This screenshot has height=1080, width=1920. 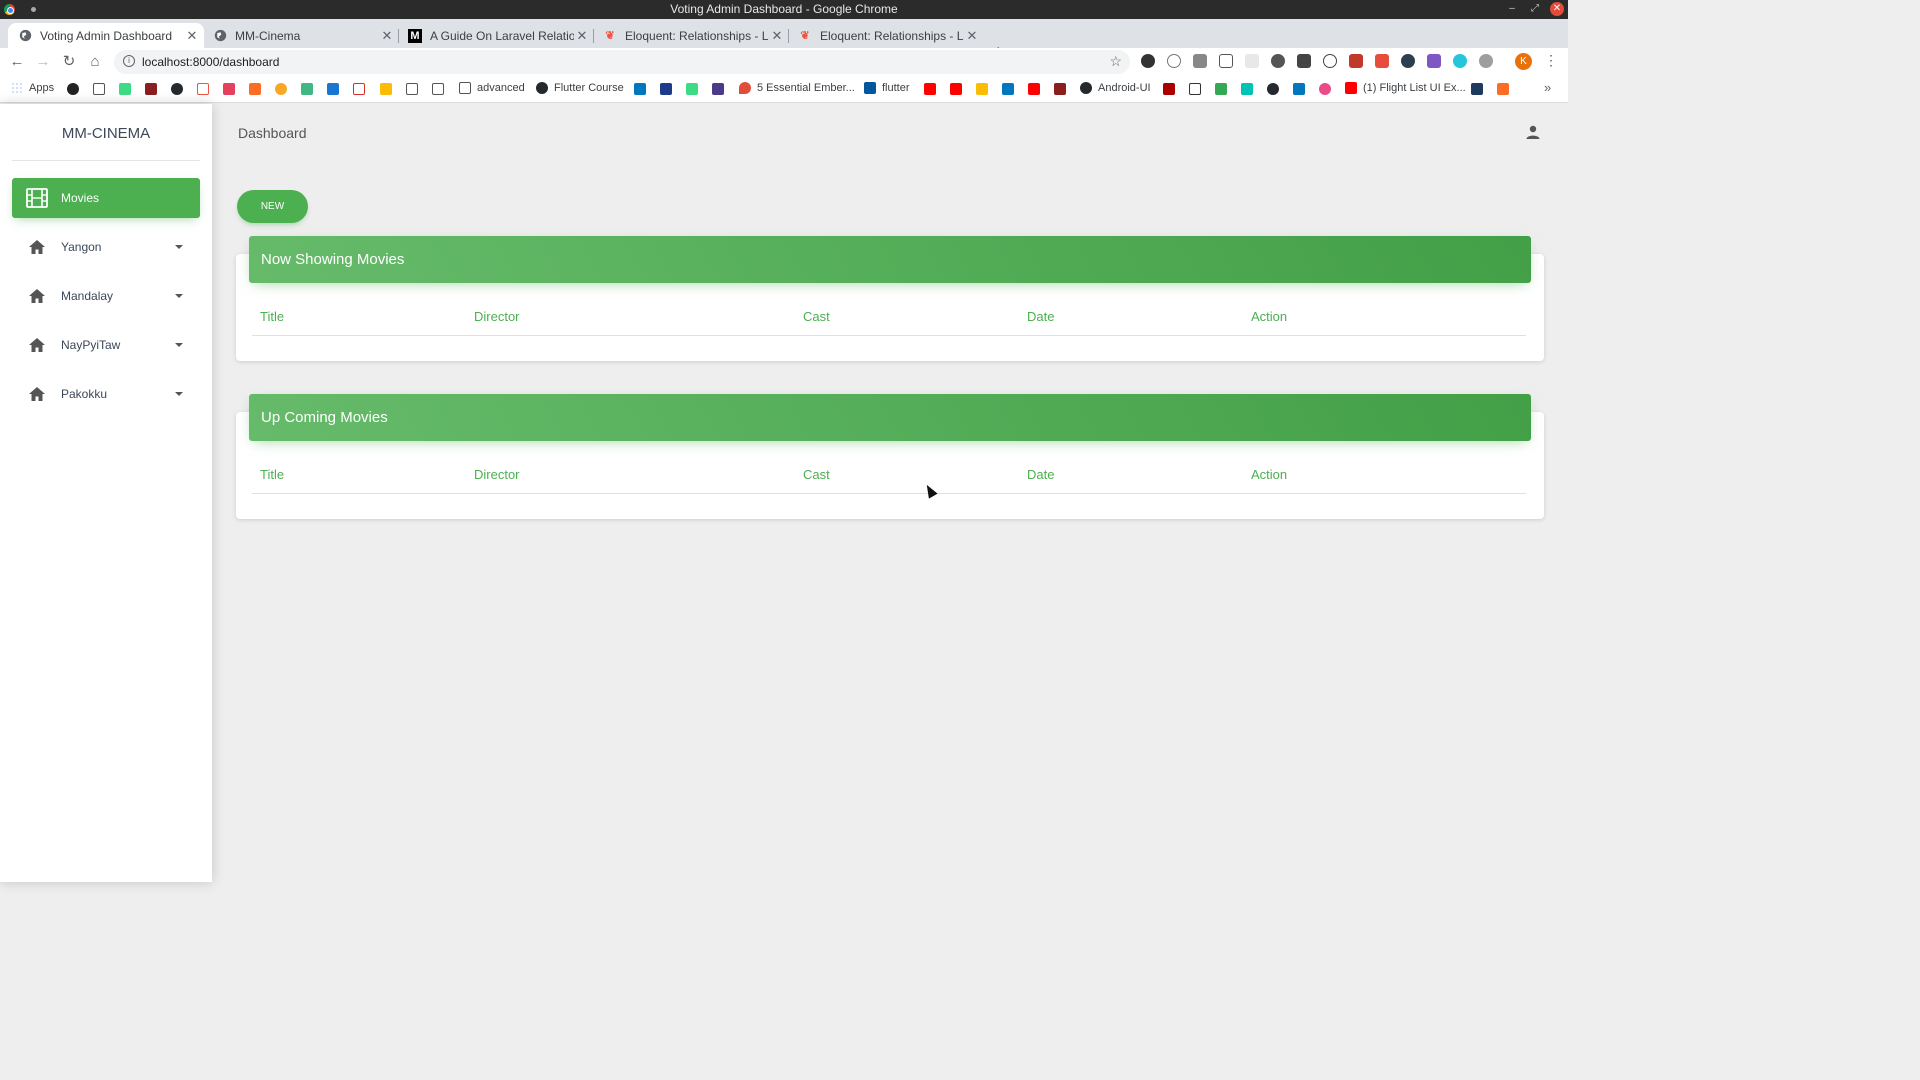 What do you see at coordinates (1535, 9) in the screenshot?
I see `maximize-button: ⤢` at bounding box center [1535, 9].